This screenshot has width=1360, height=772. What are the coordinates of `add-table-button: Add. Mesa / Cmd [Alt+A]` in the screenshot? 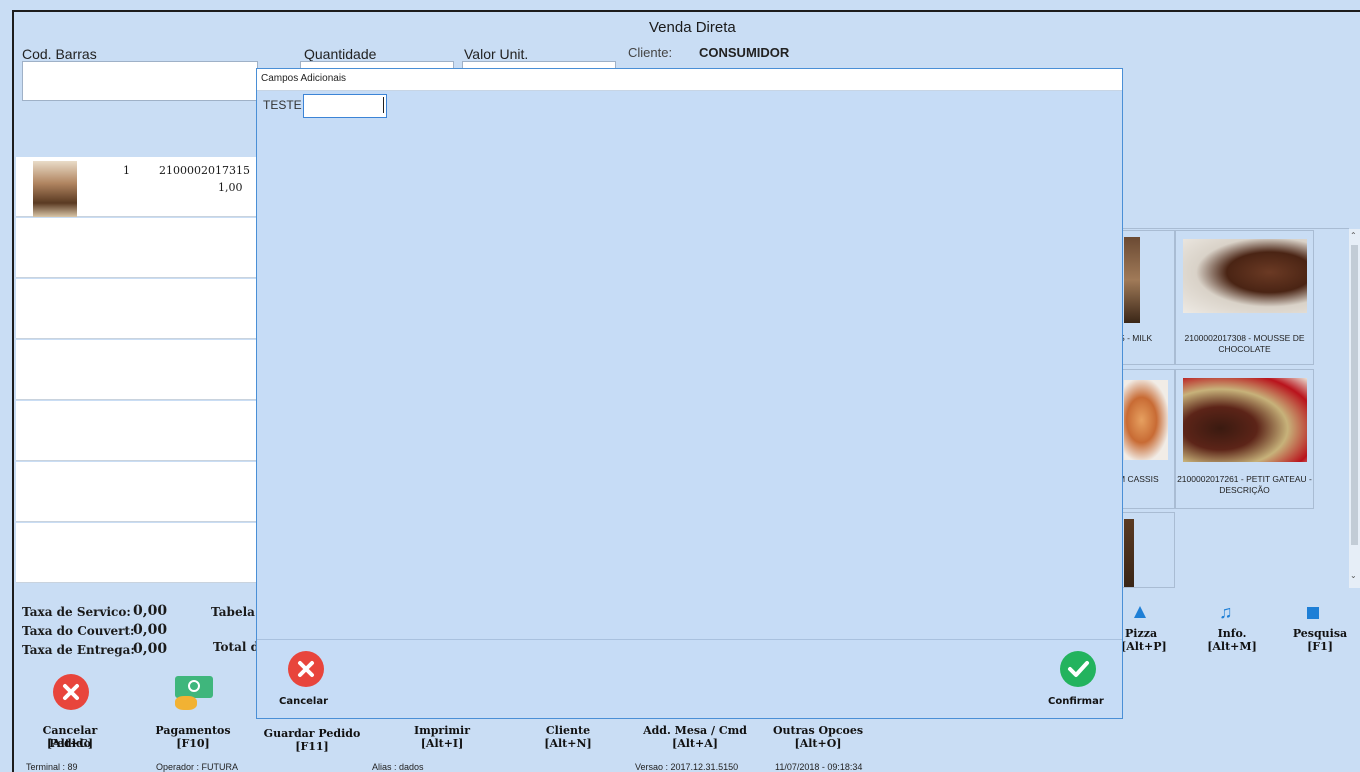 It's located at (695, 737).